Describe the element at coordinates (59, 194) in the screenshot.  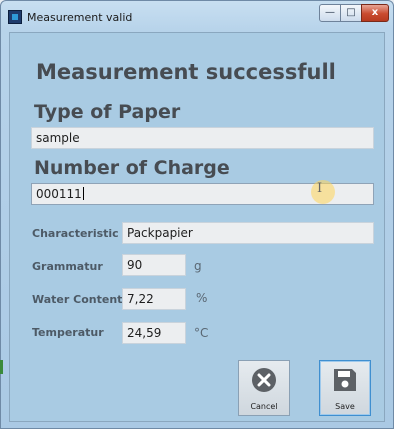
I see `number-of-charge-value: 000111` at that location.